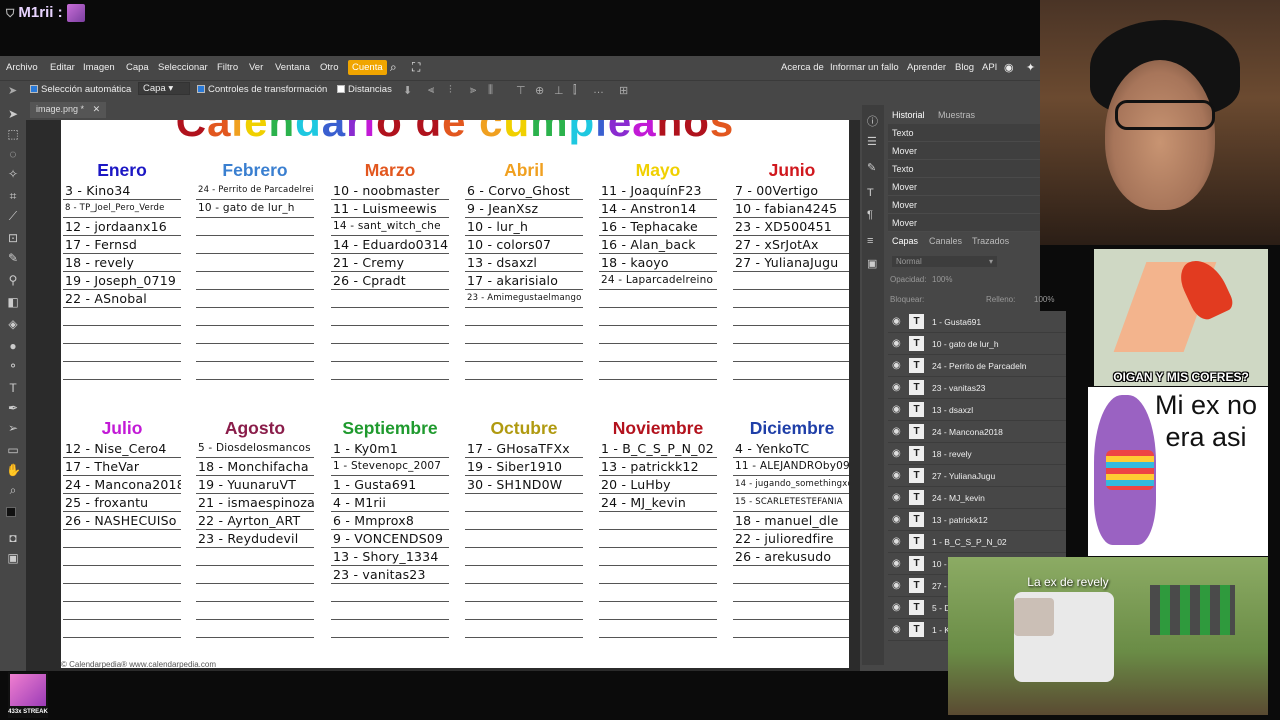 The width and height of the screenshot is (1280, 720). I want to click on menu-filtro: Filtro, so click(227, 67).